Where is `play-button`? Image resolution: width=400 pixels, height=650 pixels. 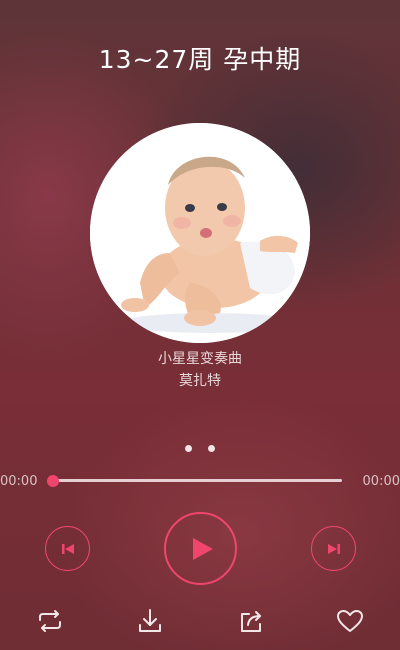
play-button is located at coordinates (200, 548).